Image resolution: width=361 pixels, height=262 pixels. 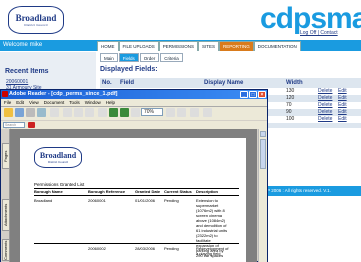 I want to click on fit-width-icon, so click(x=181, y=112).